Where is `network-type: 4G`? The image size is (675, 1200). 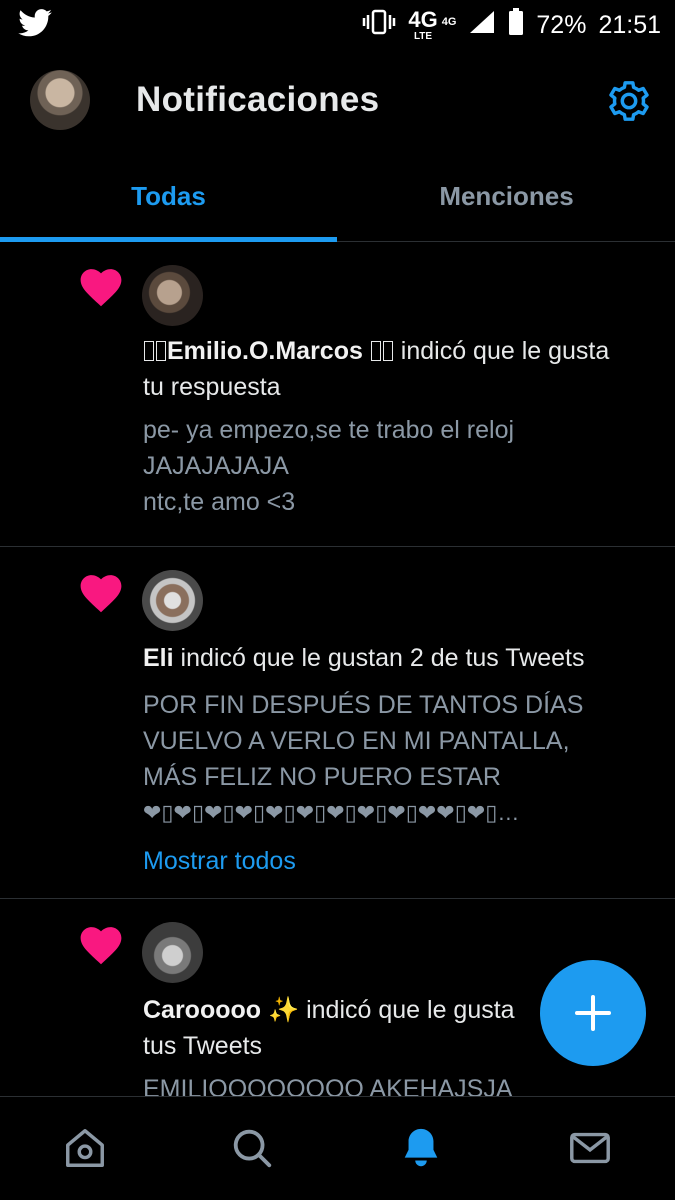
network-type: 4G is located at coordinates (423, 19).